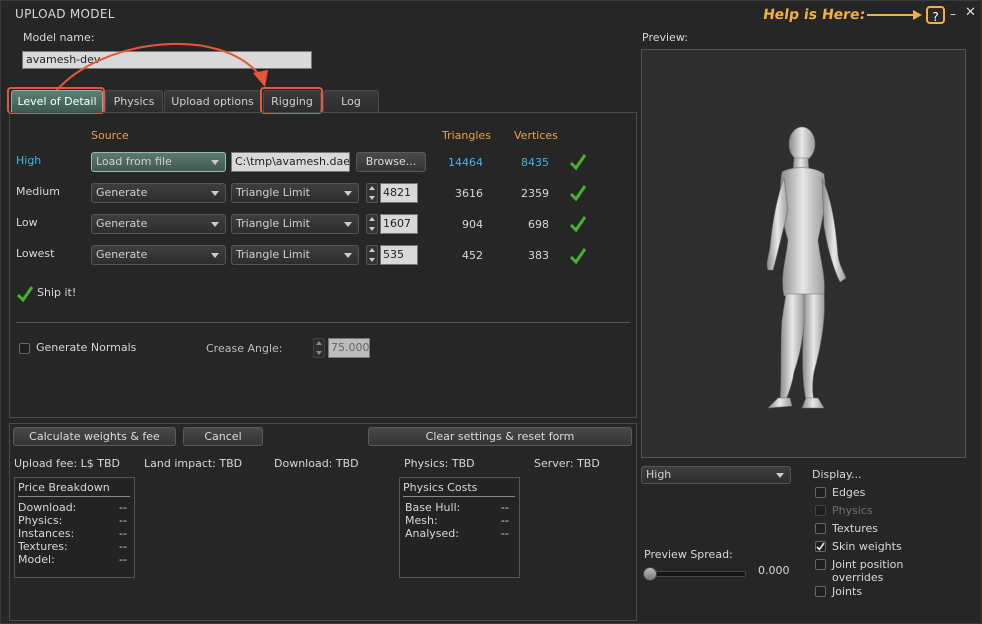 The image size is (982, 624). I want to click on help-button: ?, so click(935, 15).